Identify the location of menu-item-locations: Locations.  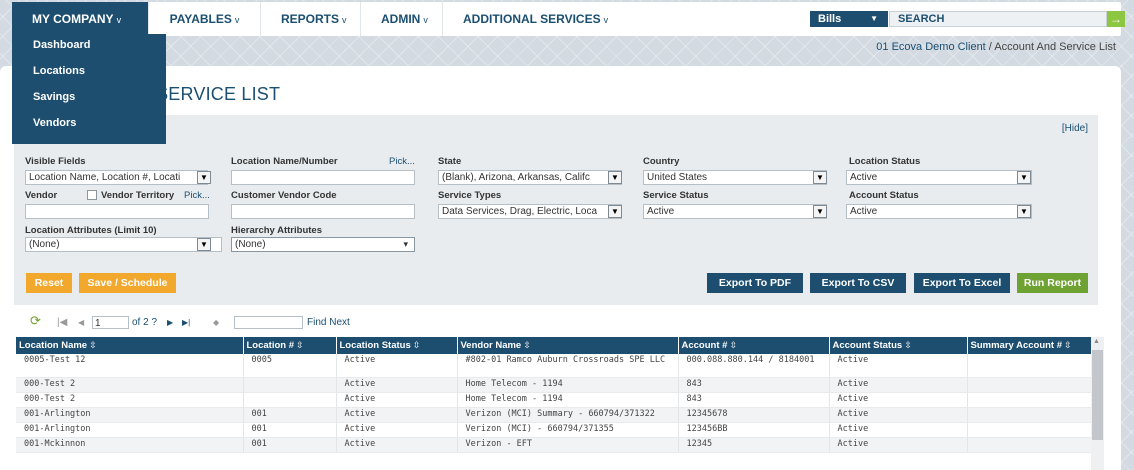
(89, 73).